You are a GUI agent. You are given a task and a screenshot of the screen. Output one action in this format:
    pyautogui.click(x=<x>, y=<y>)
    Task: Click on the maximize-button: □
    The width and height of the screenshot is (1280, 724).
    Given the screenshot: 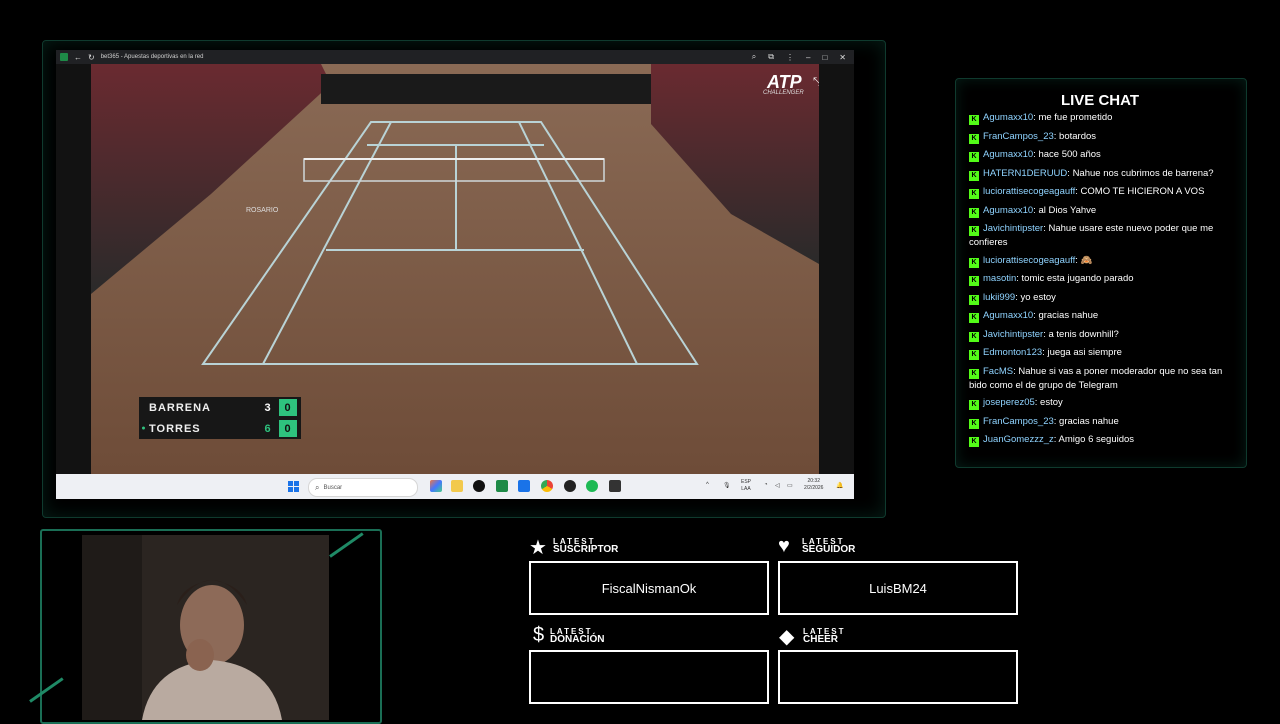 What is the action you would take?
    pyautogui.click(x=824, y=57)
    